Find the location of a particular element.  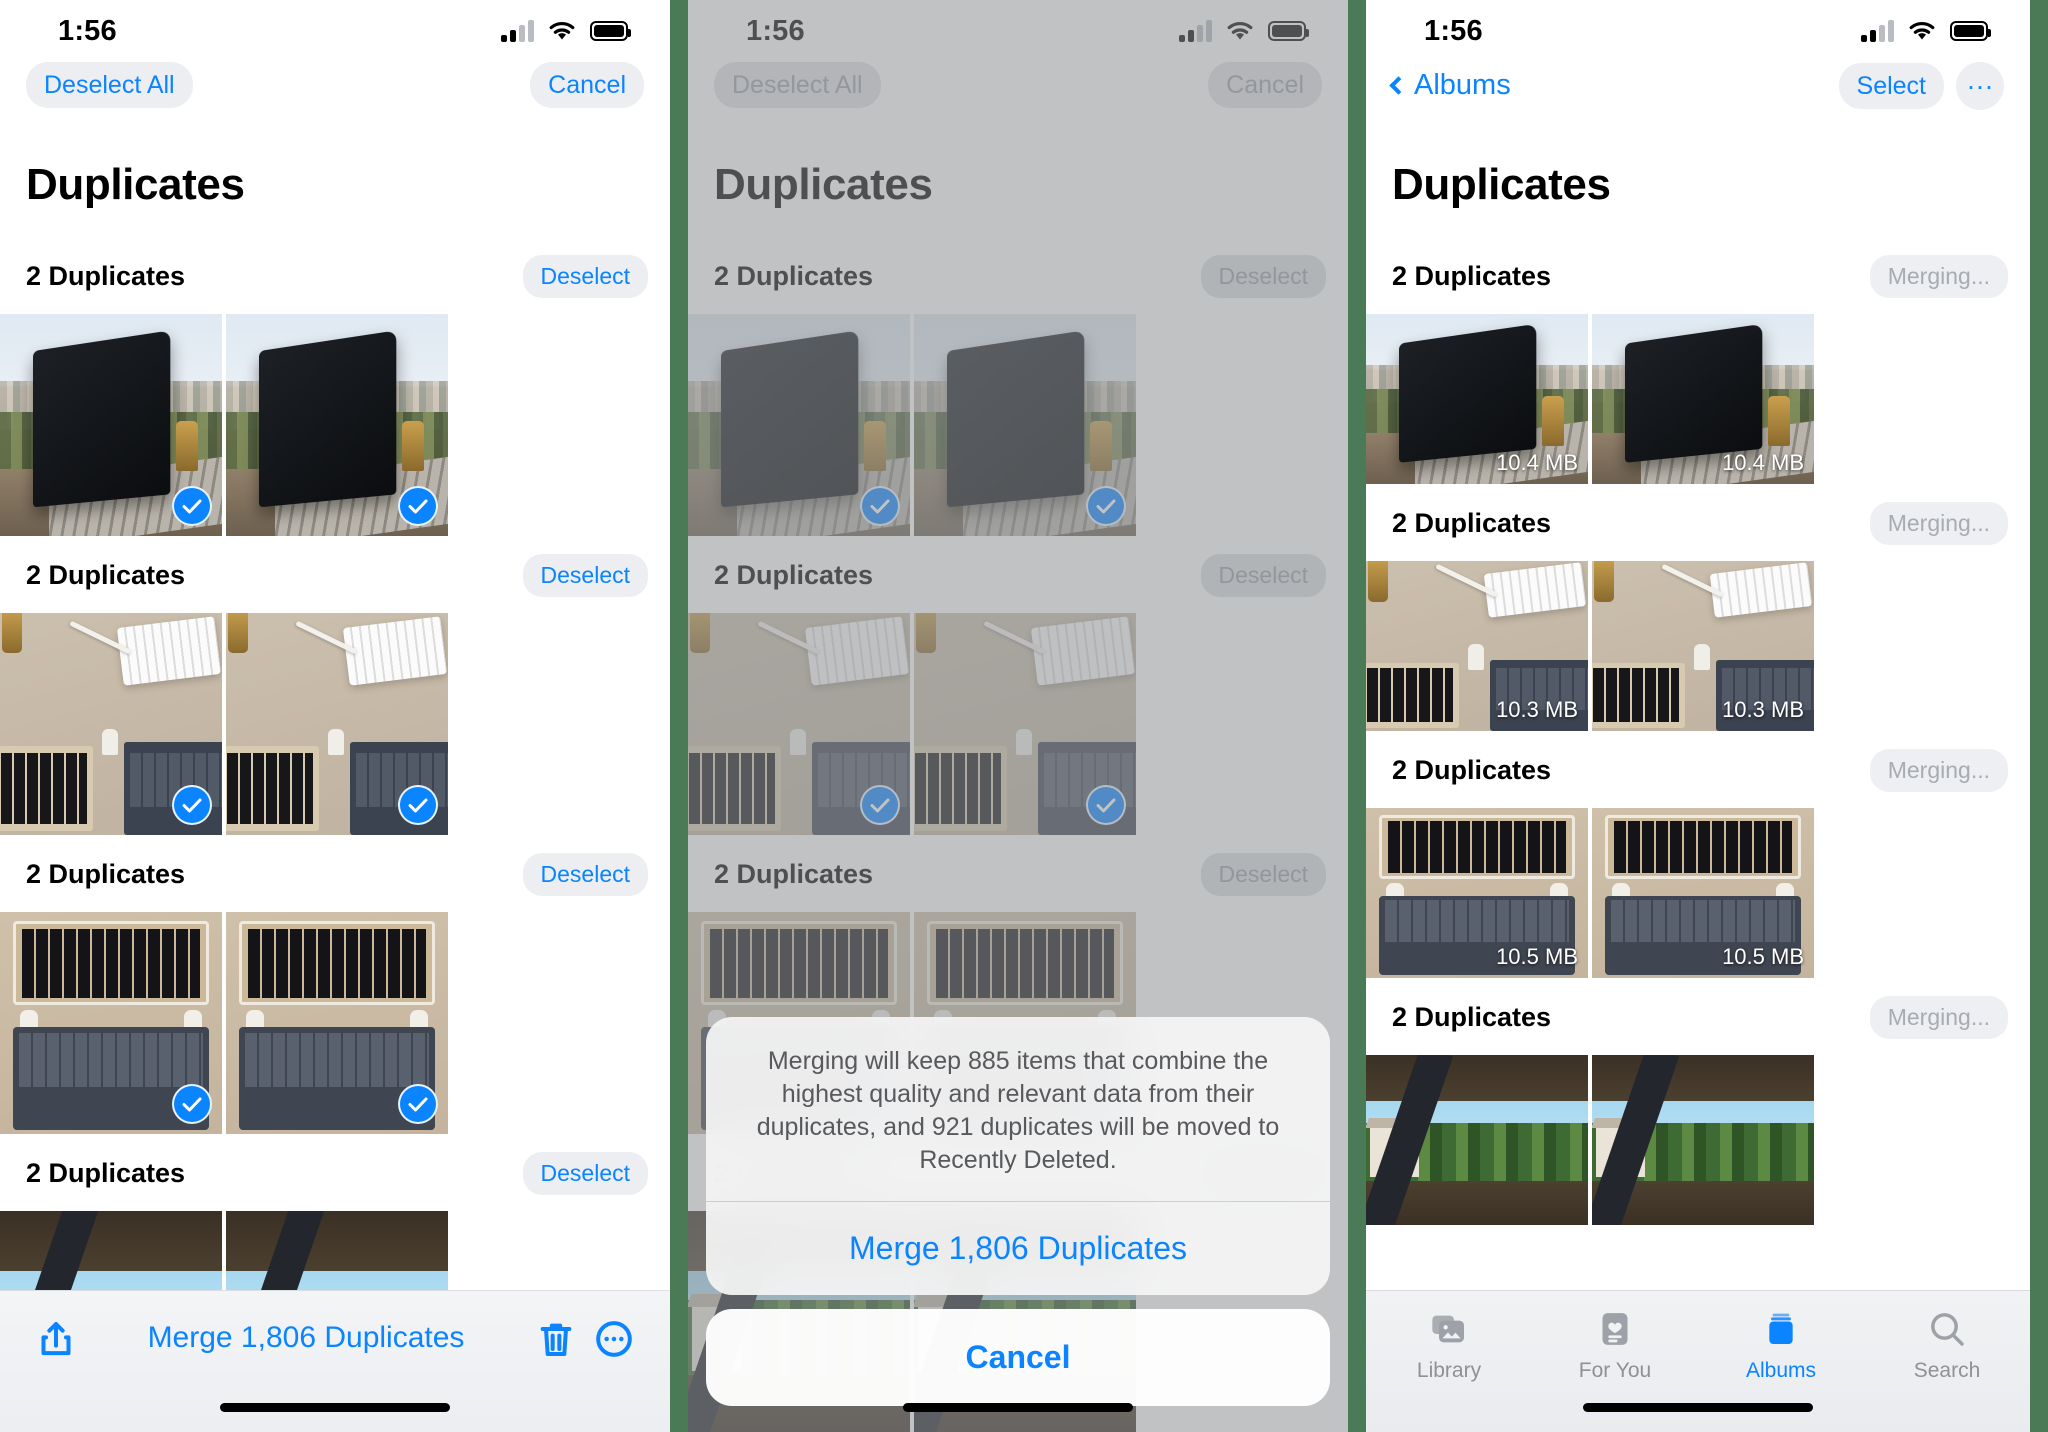

panel-divider is located at coordinates (679, 716).